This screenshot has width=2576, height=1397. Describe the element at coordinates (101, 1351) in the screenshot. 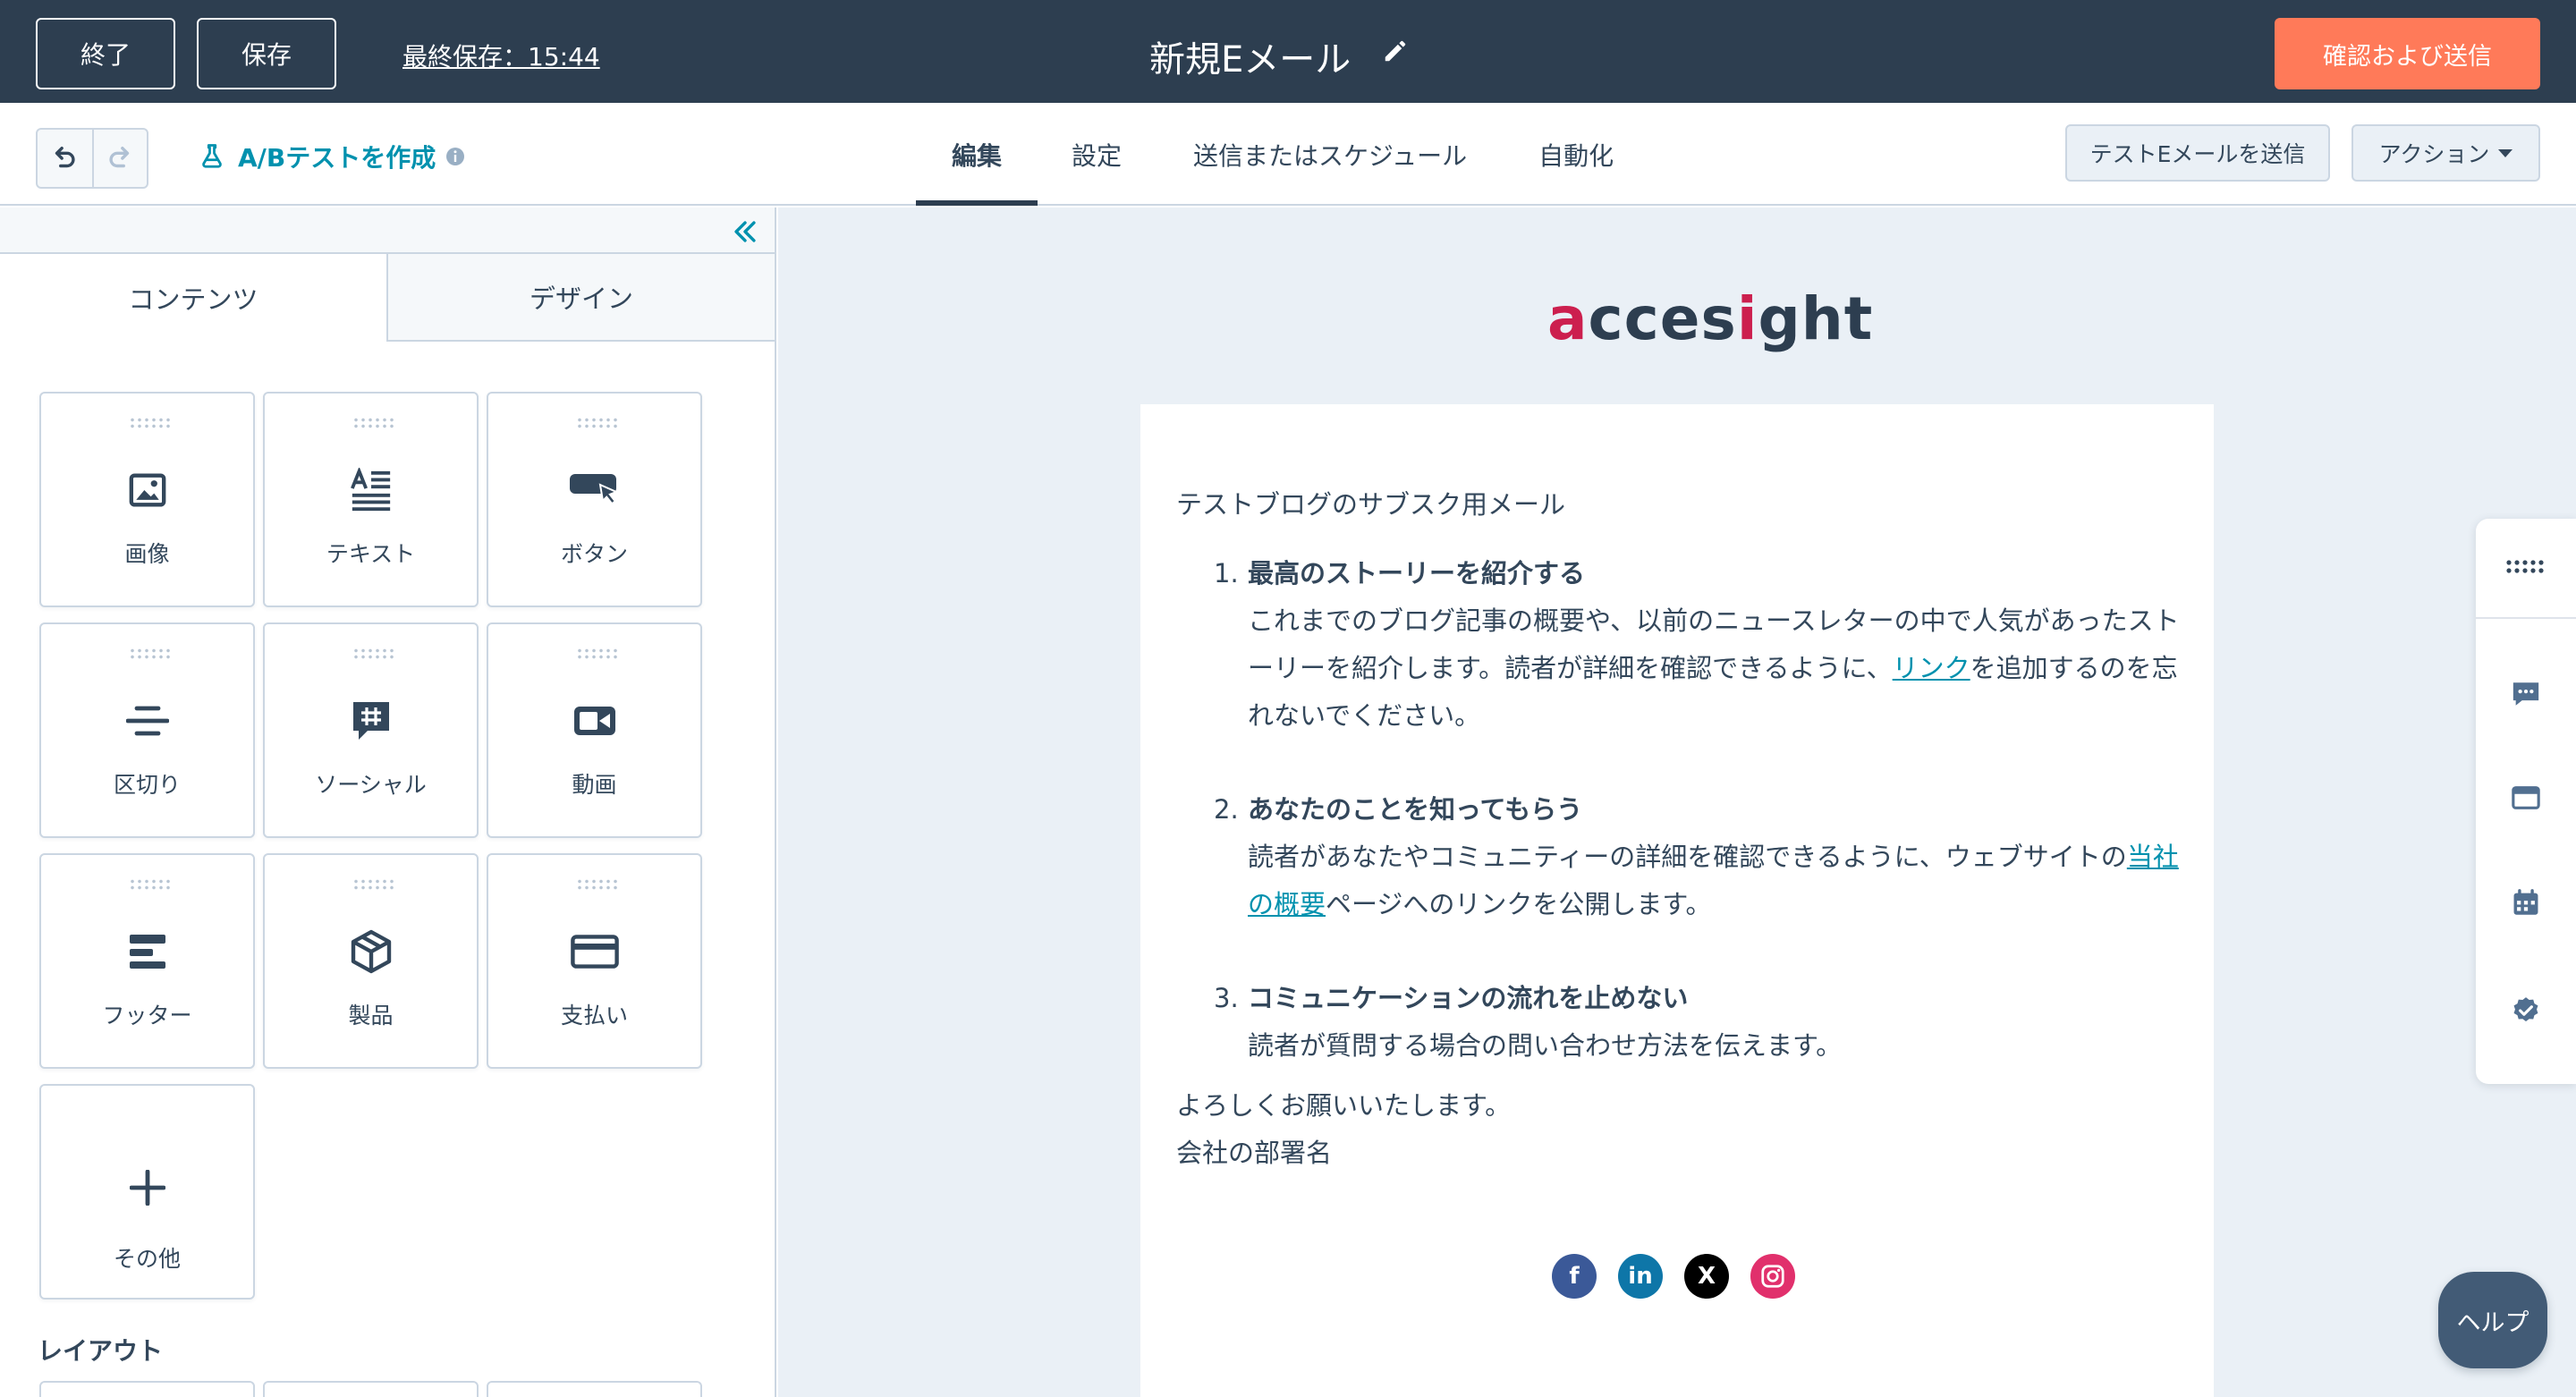

I see `layout-heading: レイアウト` at that location.